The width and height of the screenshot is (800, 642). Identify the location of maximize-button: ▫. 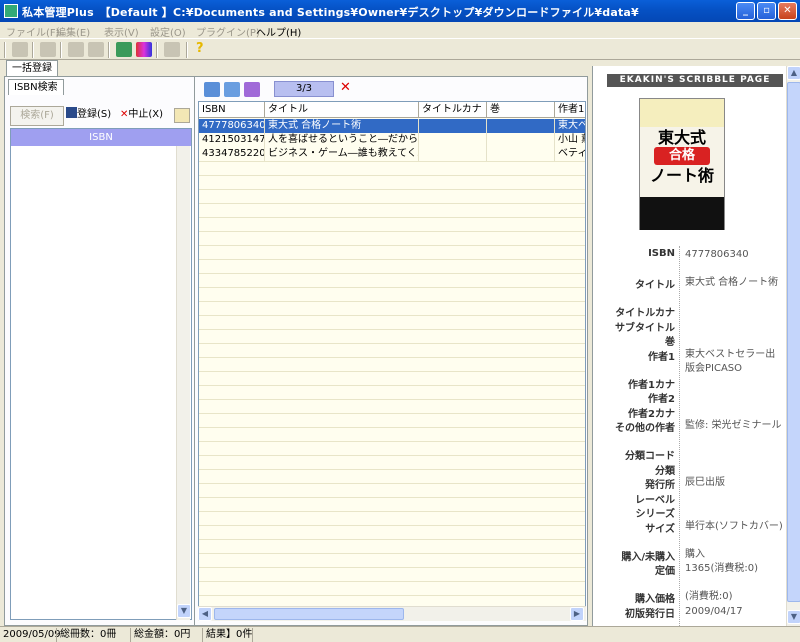
(766, 11).